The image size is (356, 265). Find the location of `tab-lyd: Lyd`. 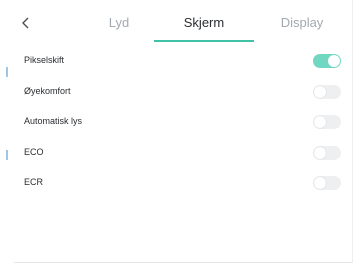

tab-lyd: Lyd is located at coordinates (119, 22).